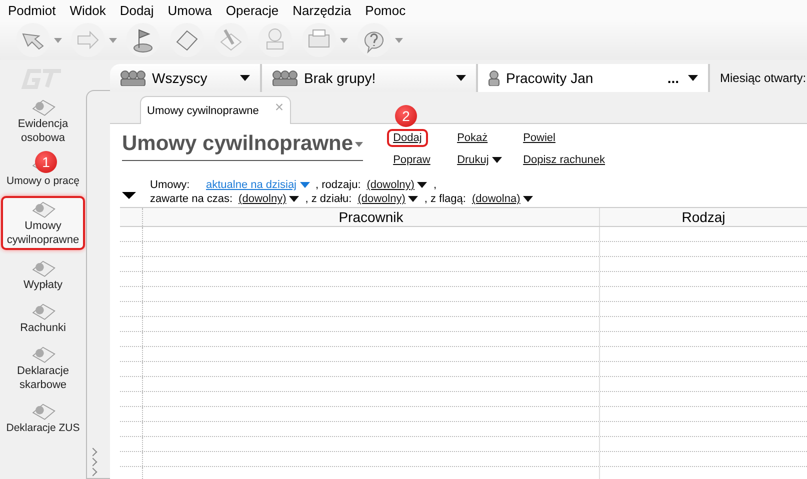  I want to click on page-title: Umowy cywilnoprawne, so click(243, 145).